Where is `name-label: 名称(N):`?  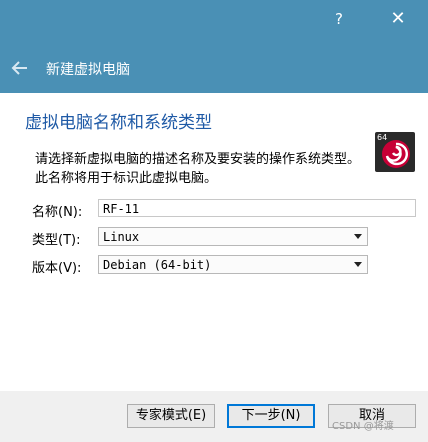 name-label: 名称(N): is located at coordinates (57, 212).